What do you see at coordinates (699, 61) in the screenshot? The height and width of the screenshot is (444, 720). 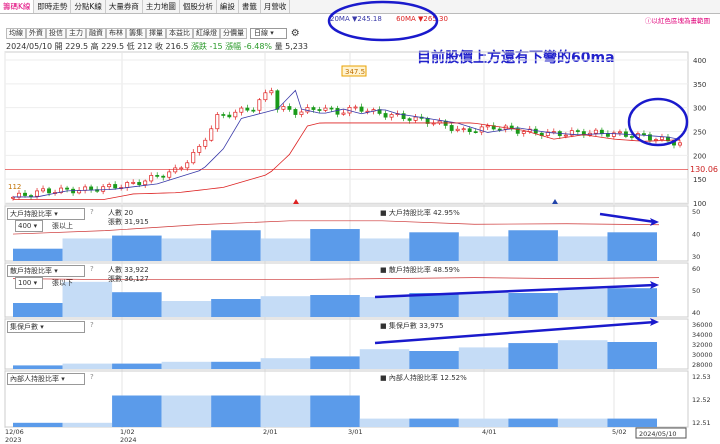 I see `price-tick: 400` at bounding box center [699, 61].